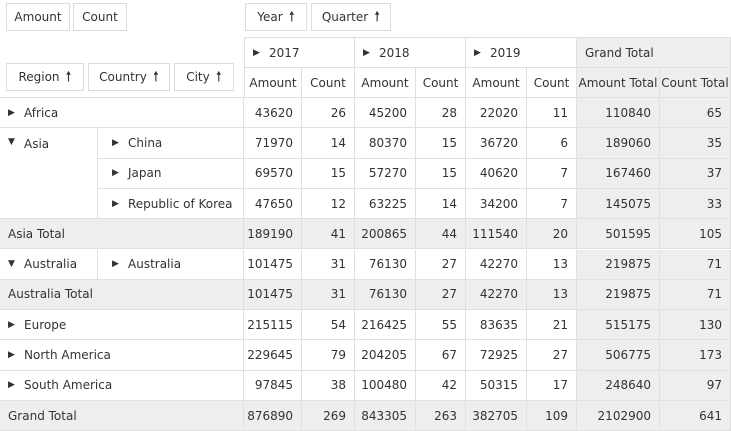  What do you see at coordinates (618, 325) in the screenshot?
I see `value-cell: 515175` at bounding box center [618, 325].